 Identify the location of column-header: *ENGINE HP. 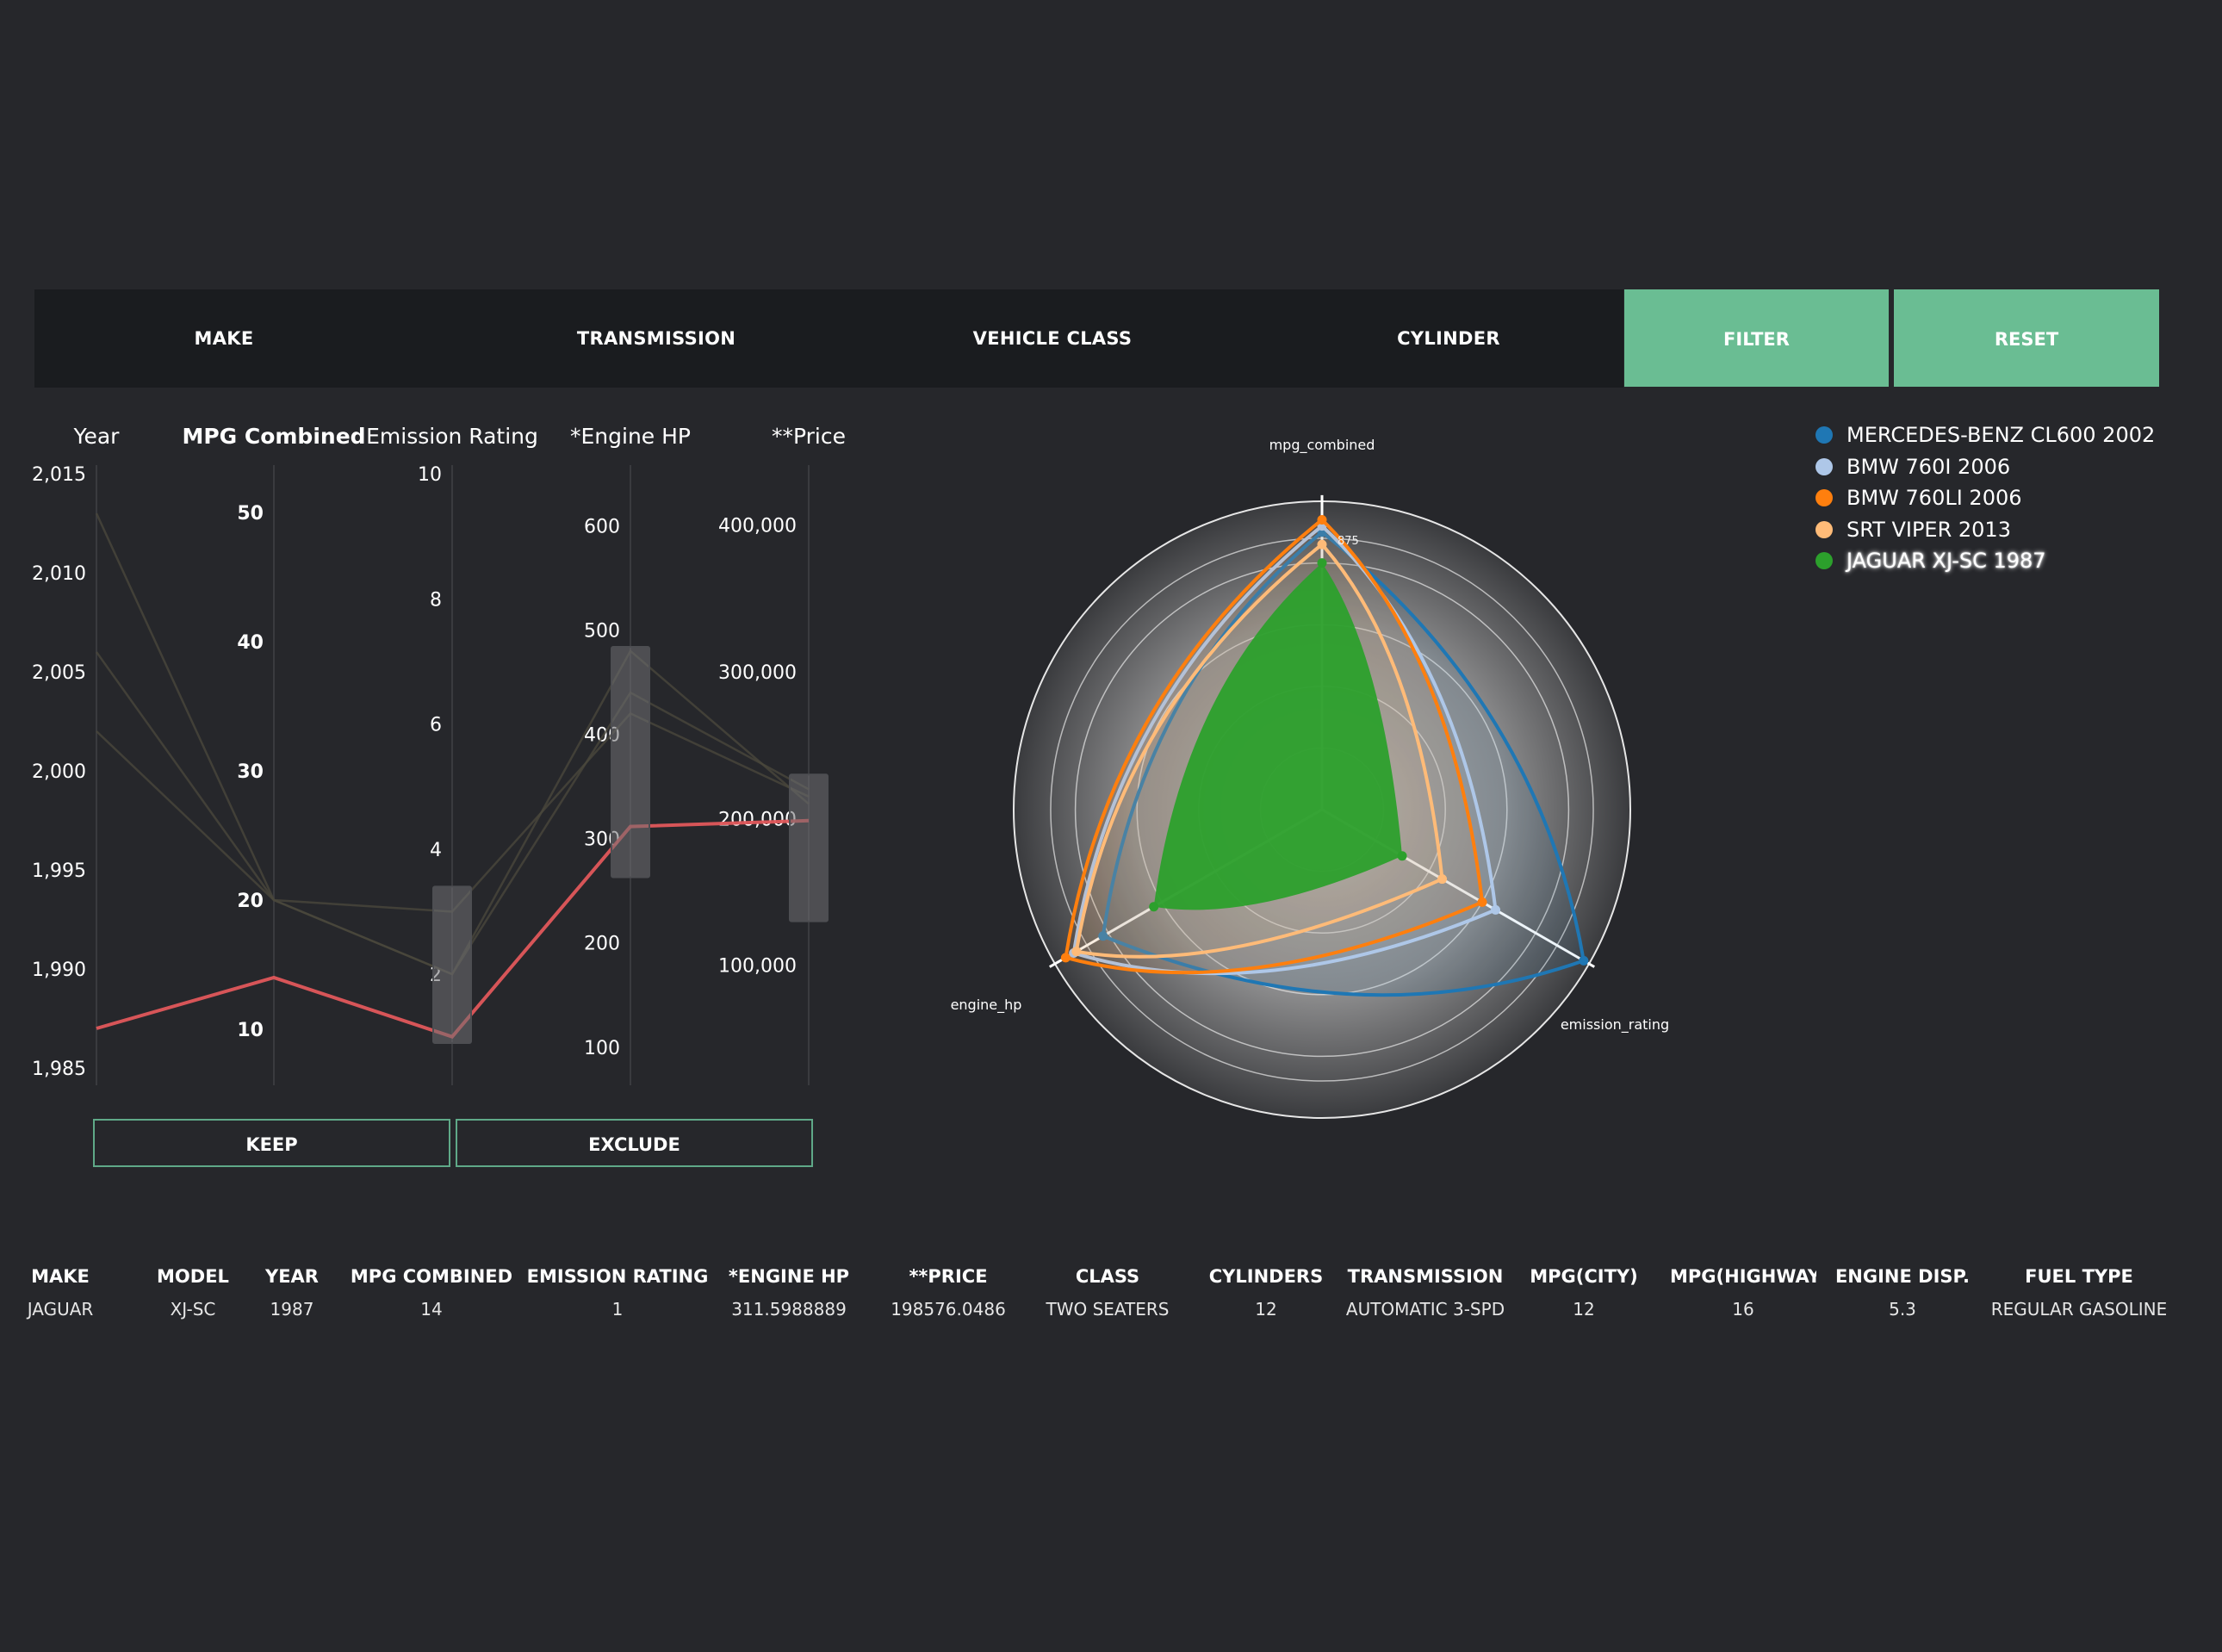
(789, 1276).